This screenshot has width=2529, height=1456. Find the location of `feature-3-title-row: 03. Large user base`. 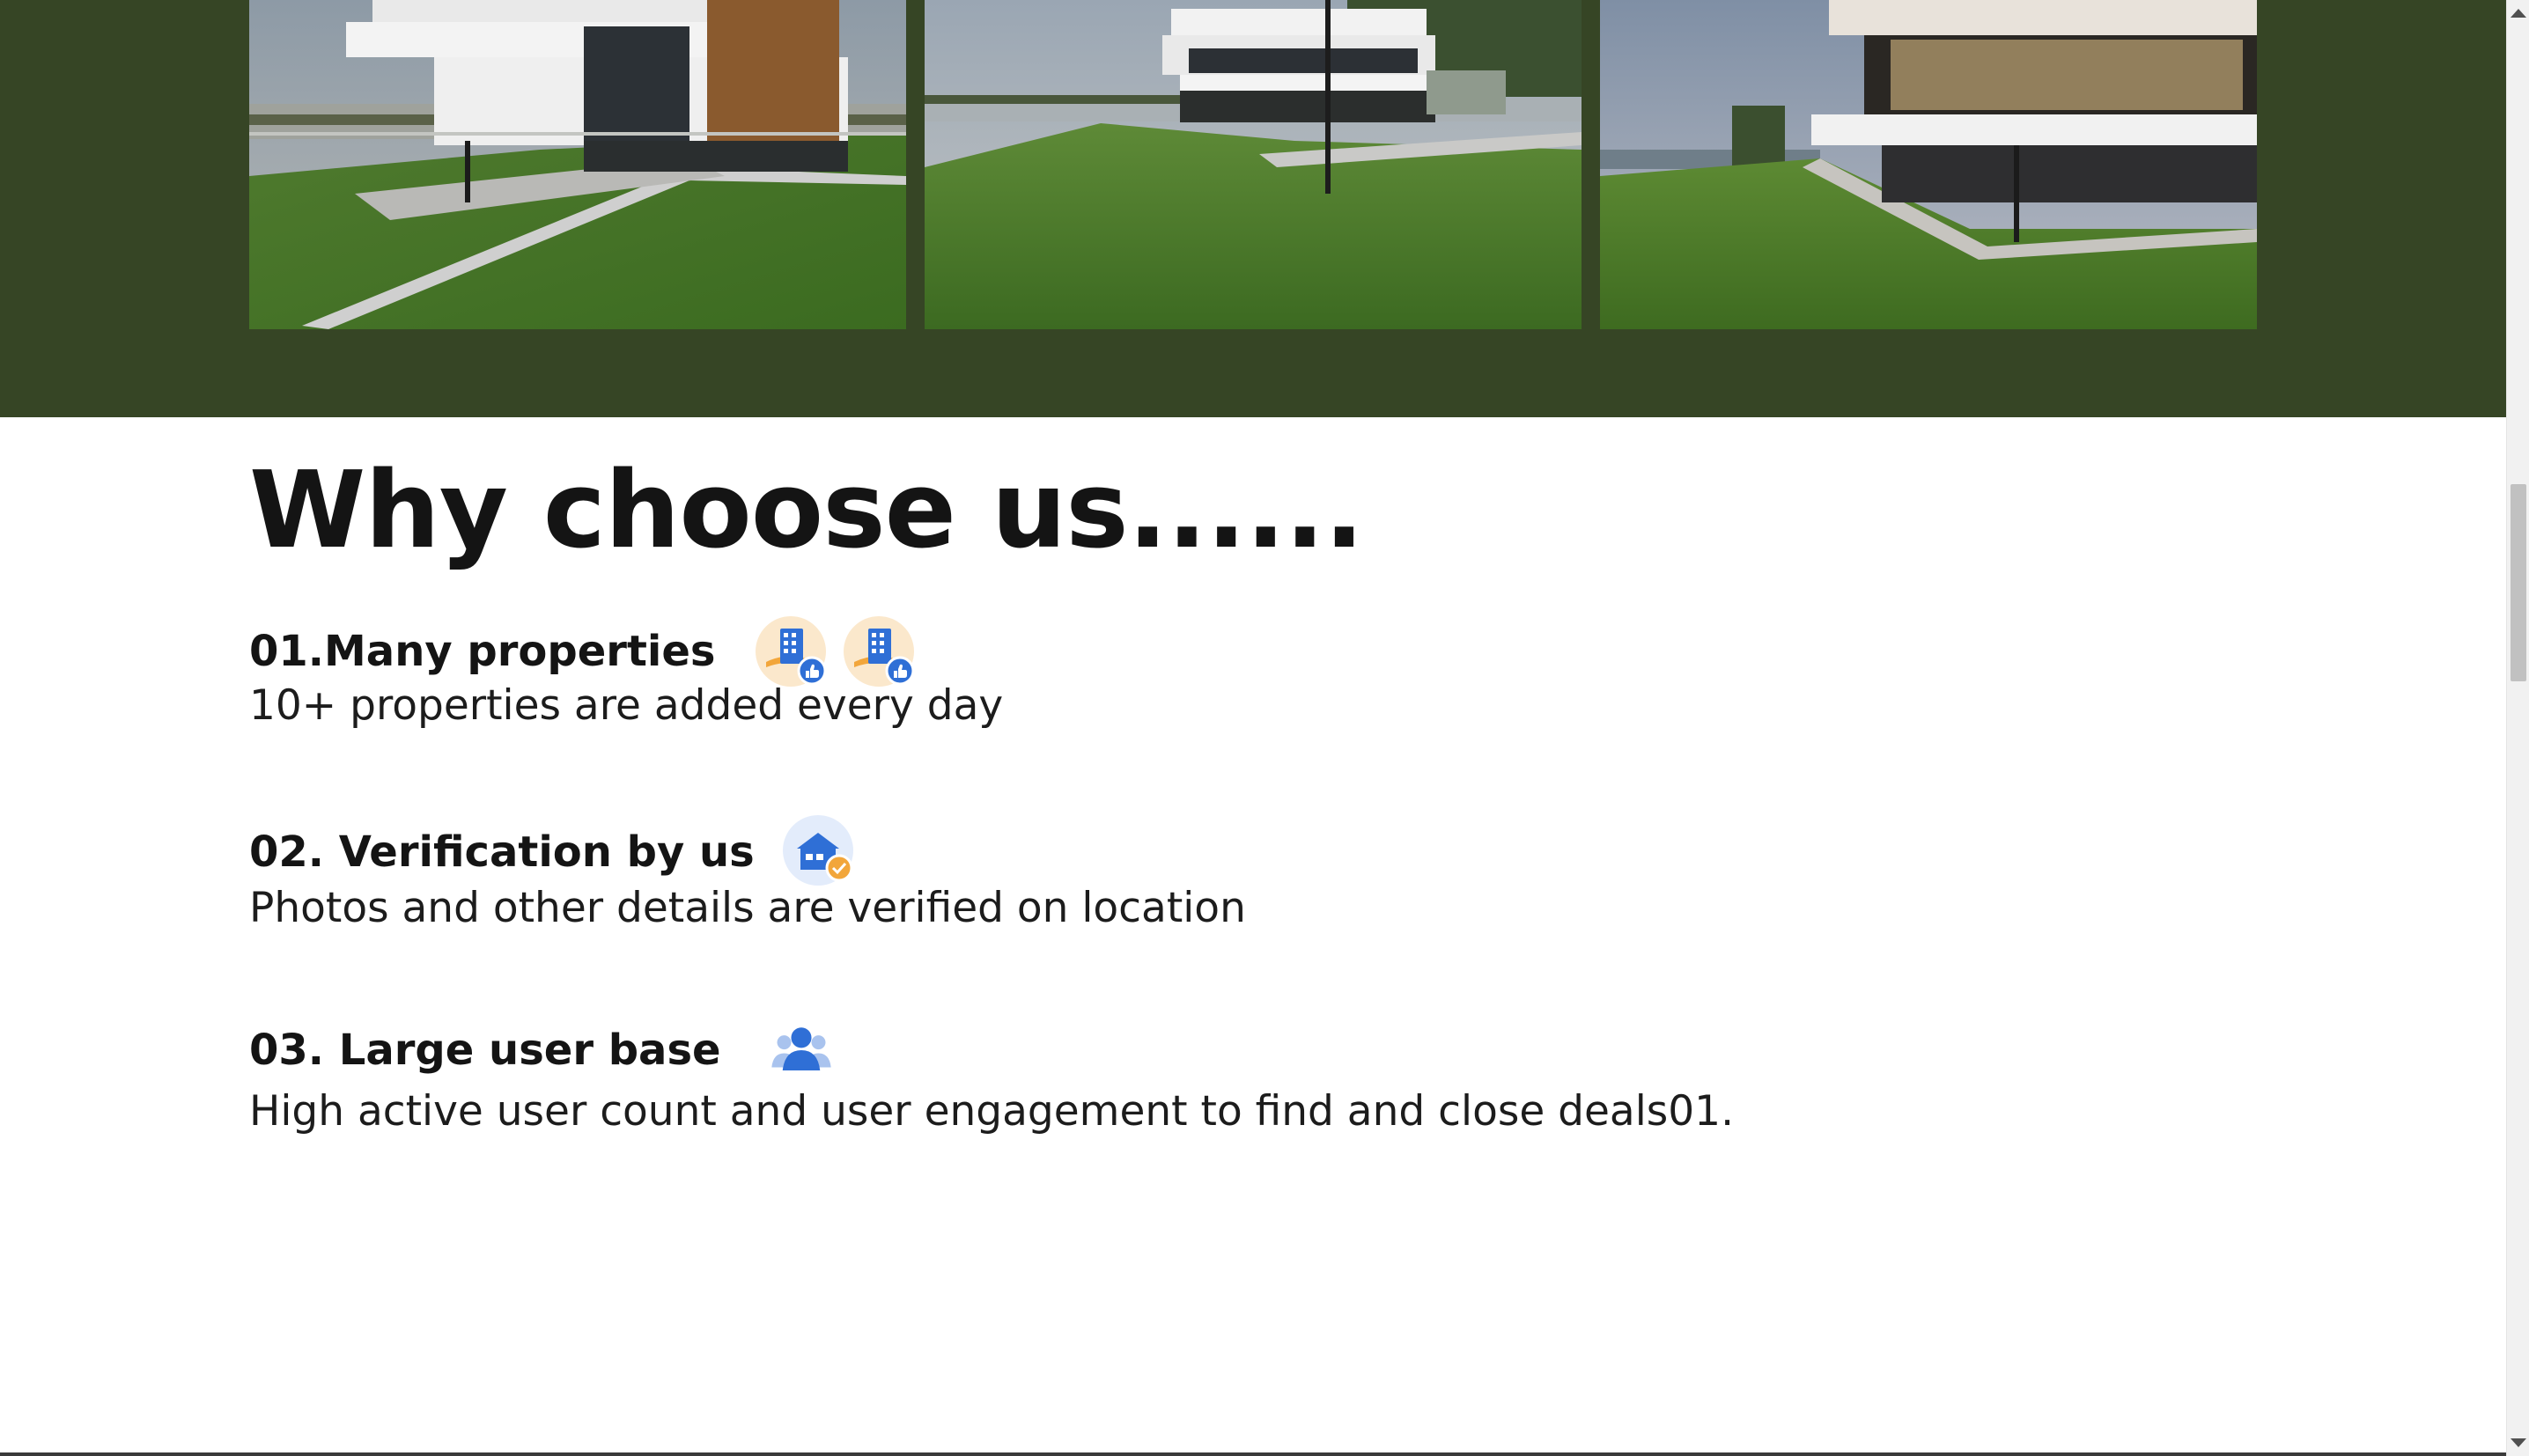

feature-3-title-row: 03. Large user base is located at coordinates (543, 1050).